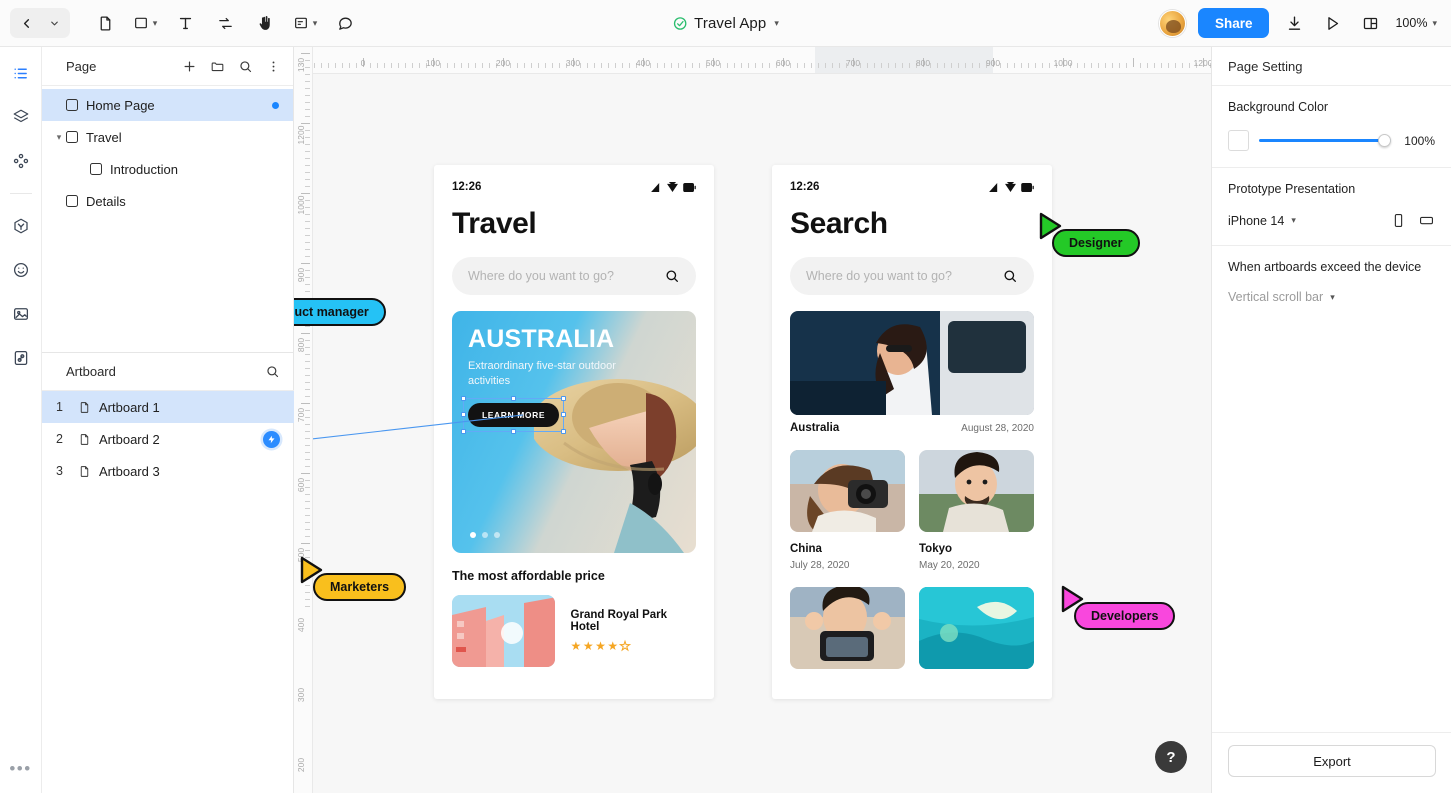  What do you see at coordinates (185, 23) in the screenshot?
I see `text-tool` at bounding box center [185, 23].